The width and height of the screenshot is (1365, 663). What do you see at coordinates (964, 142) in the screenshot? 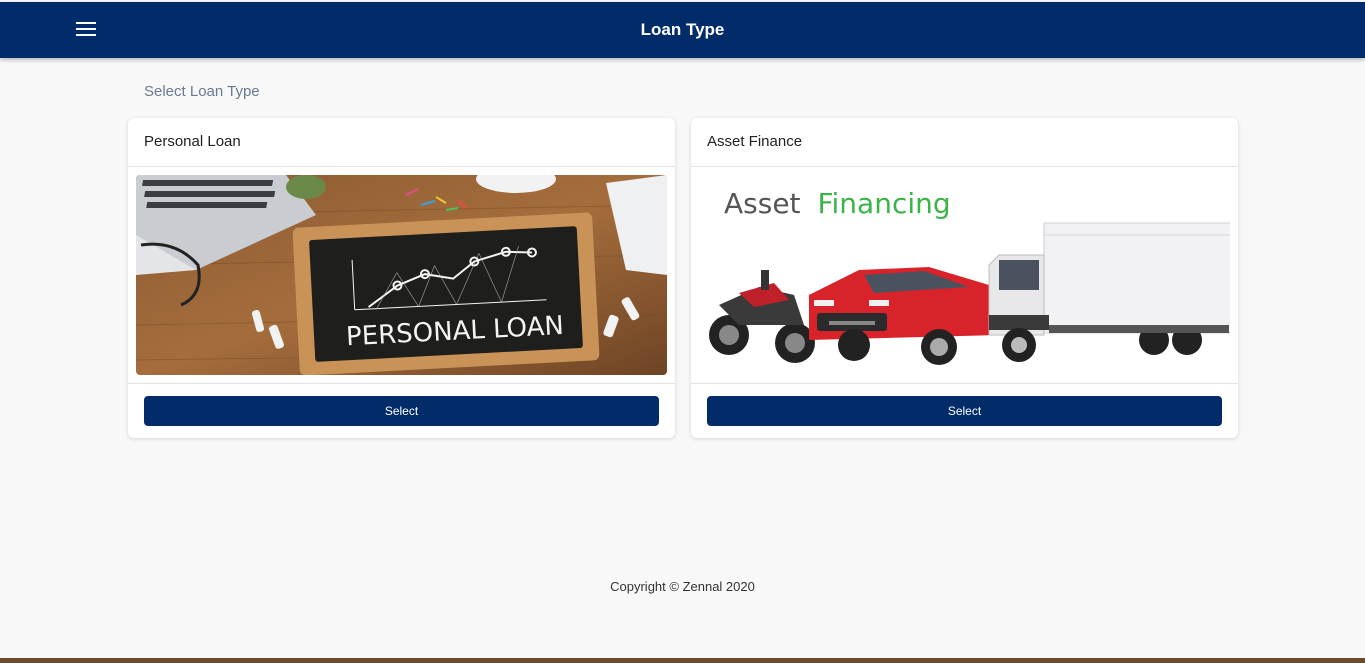
I see `card-title: Asset Finance` at bounding box center [964, 142].